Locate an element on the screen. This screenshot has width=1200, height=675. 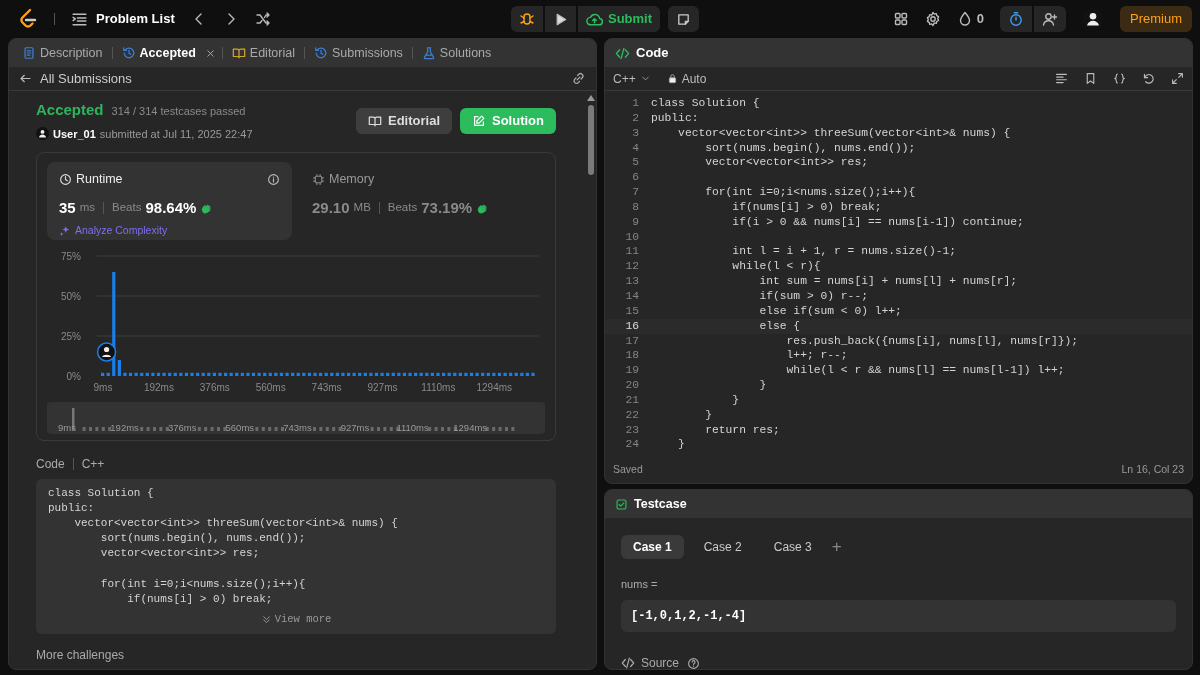
line-number: 4 is located at coordinates (635, 148).